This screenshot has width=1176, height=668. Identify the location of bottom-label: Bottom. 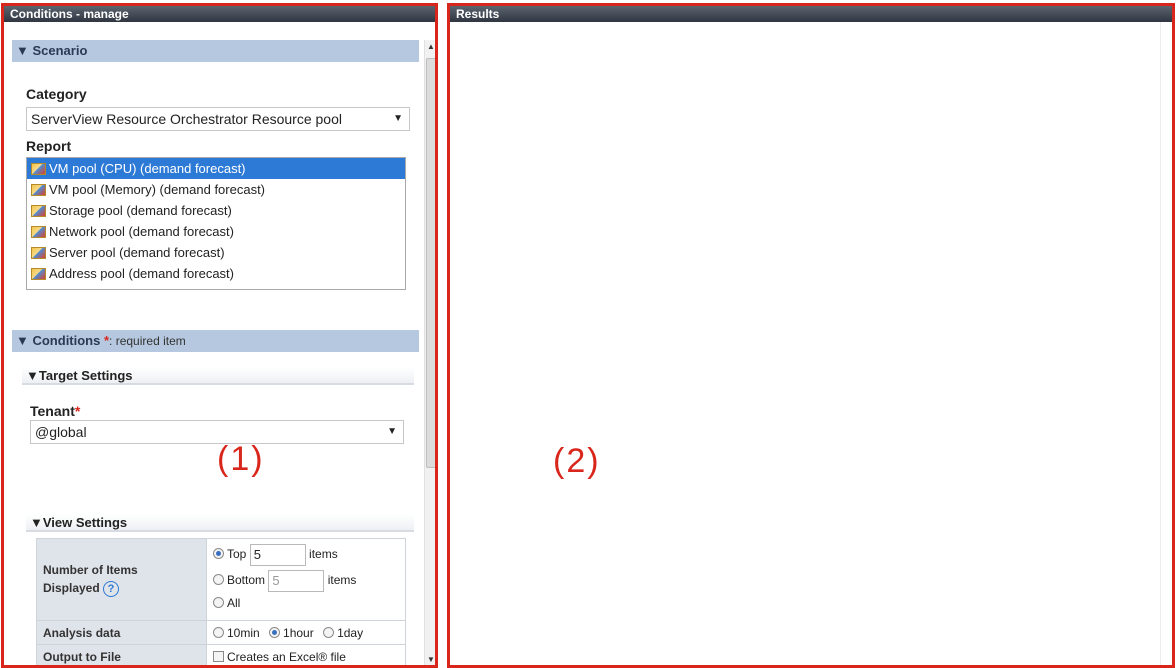
(246, 579).